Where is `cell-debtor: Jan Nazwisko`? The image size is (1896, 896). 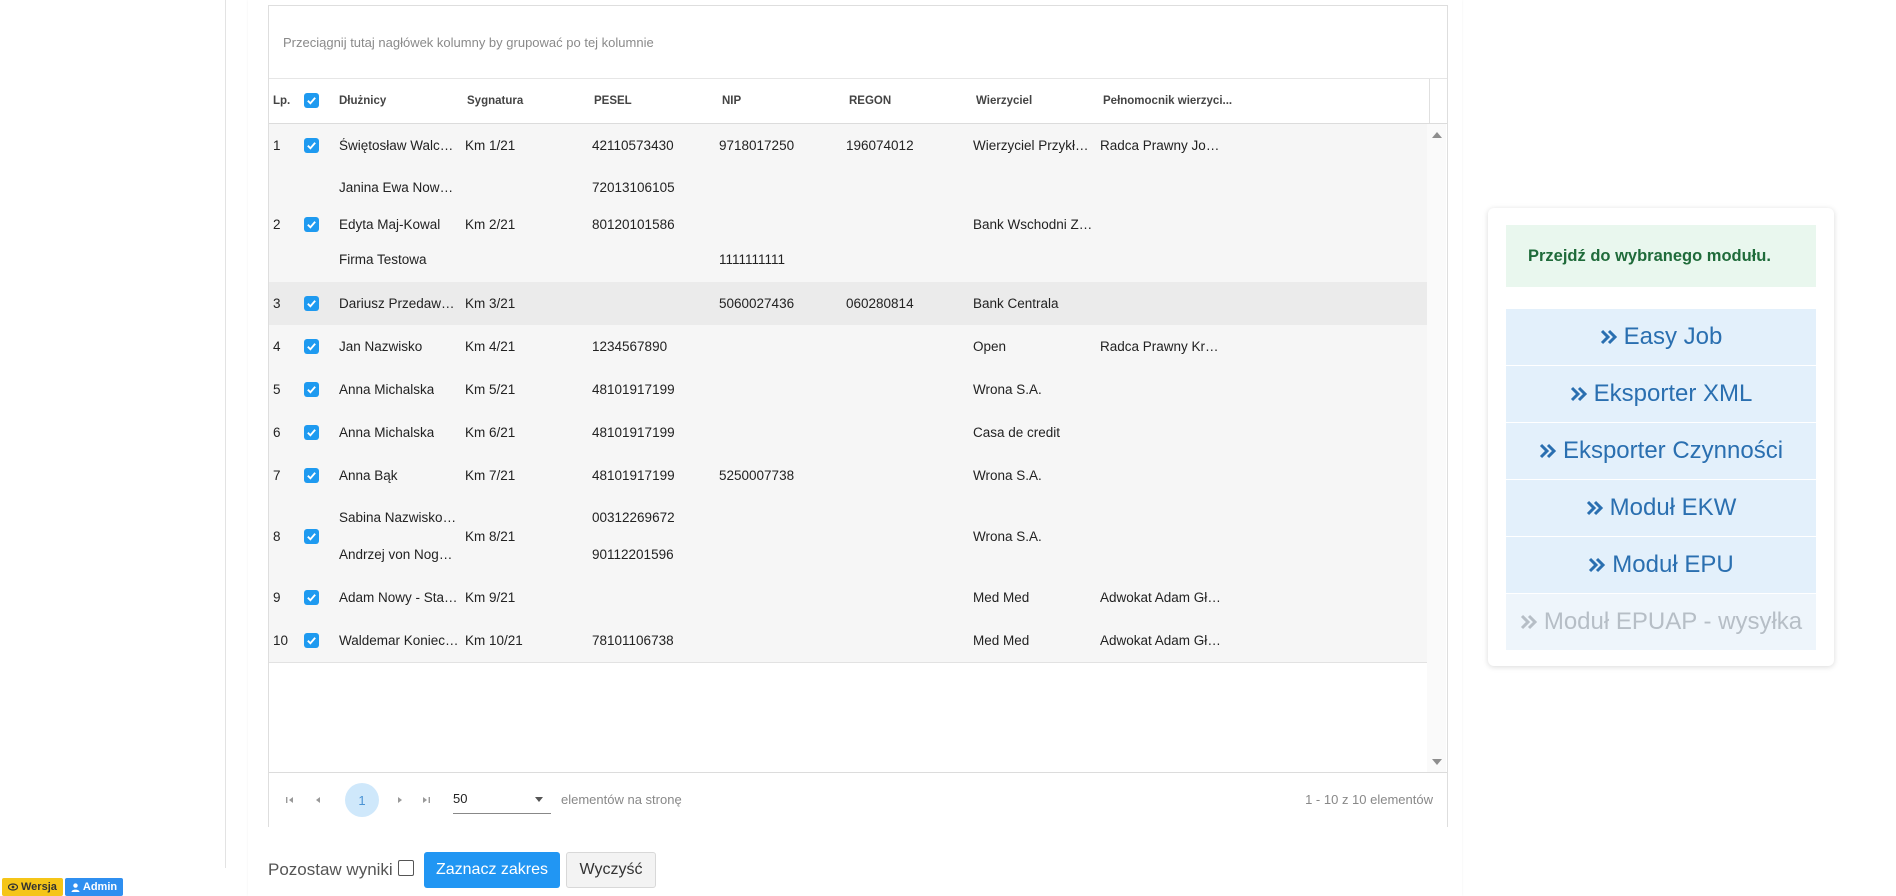
cell-debtor: Jan Nazwisko is located at coordinates (381, 346).